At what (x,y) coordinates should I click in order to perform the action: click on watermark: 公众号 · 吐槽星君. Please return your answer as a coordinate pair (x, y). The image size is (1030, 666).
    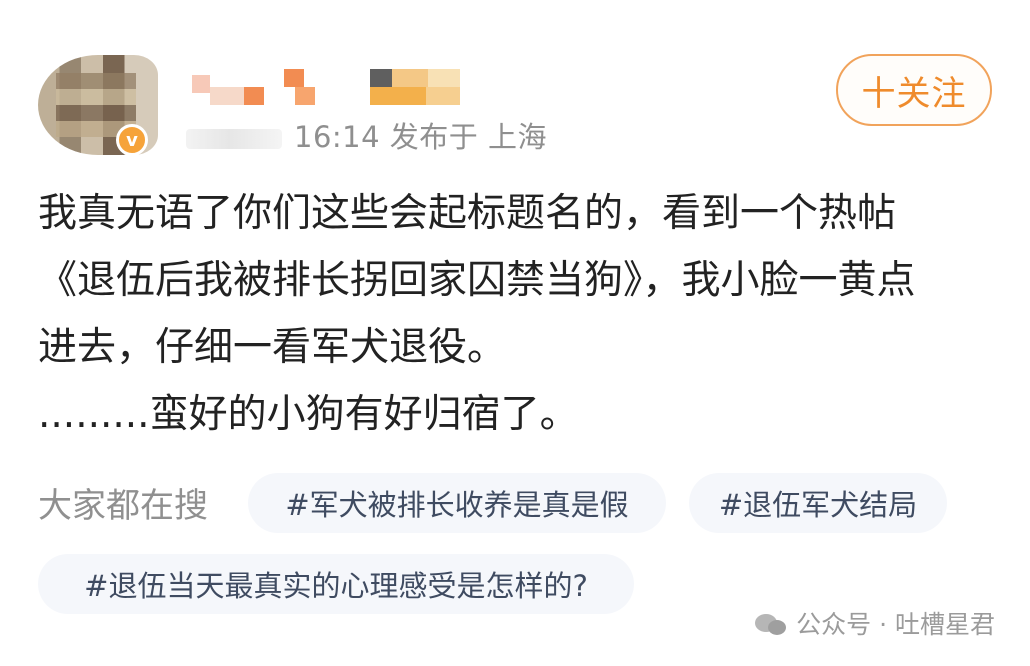
    Looking at the image, I should click on (874, 623).